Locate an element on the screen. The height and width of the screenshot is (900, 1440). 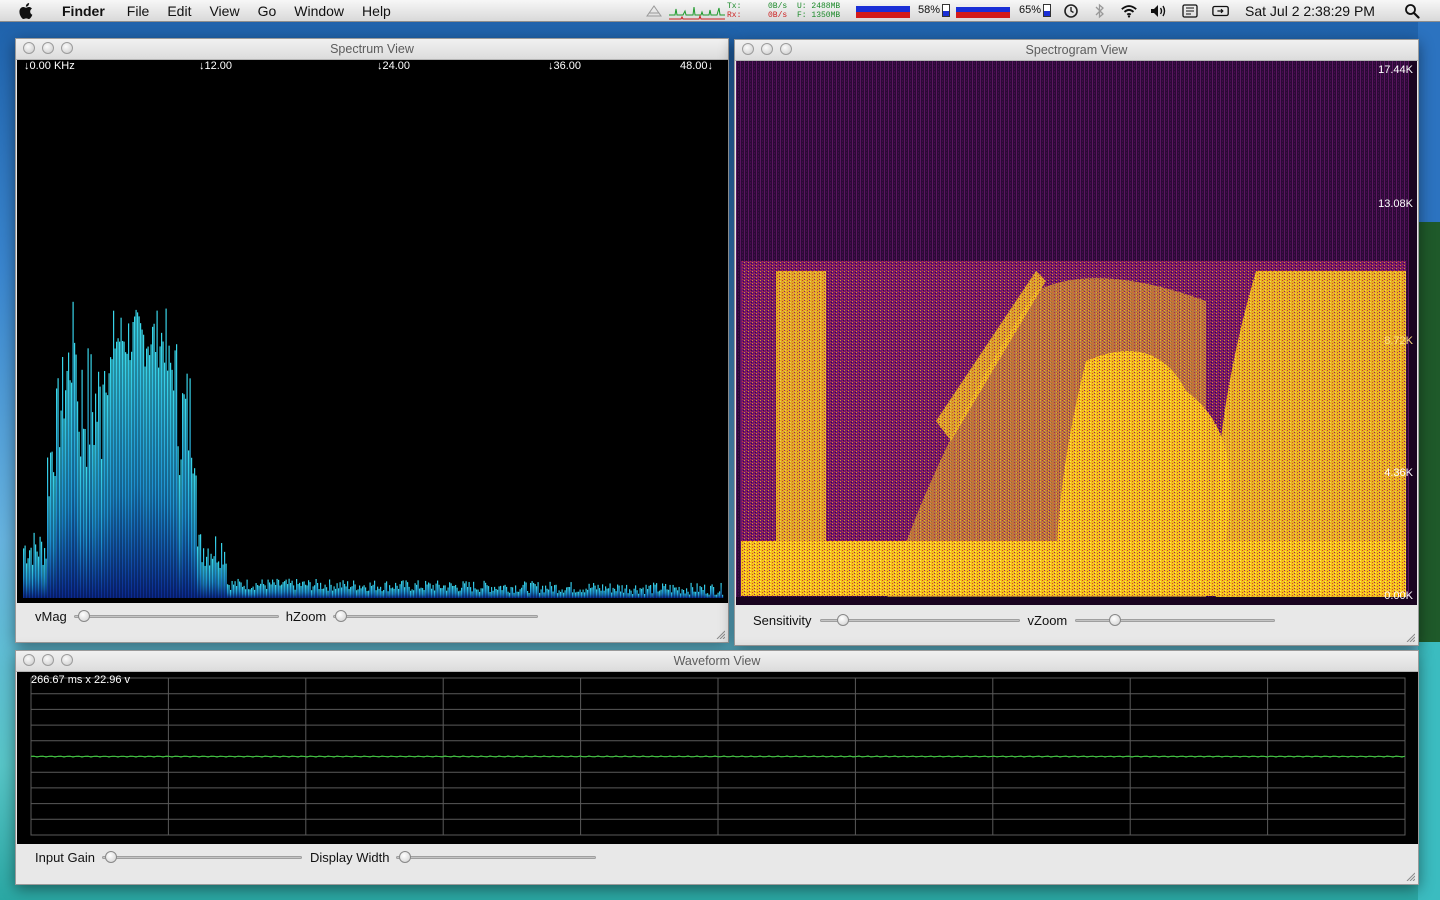
network-monitor: Tx: Rx: 0B/s 0B/s U: 2488MB F: 1350MB is located at coordinates (750, 11).